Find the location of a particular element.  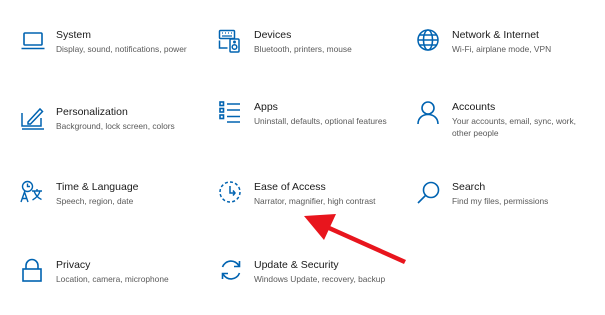

category-description: Find my files, permissions is located at coordinates (500, 201).